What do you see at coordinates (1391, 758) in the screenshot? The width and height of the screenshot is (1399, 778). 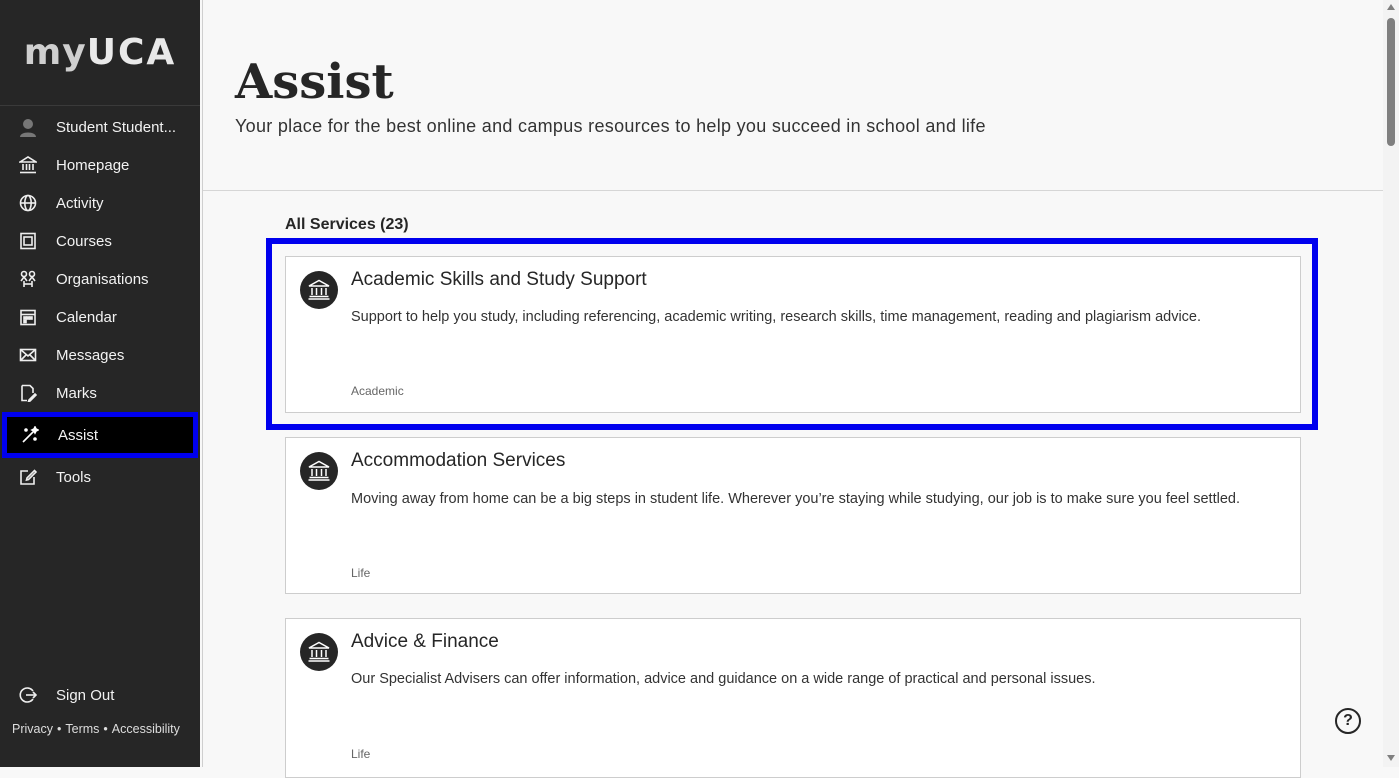 I see `scroll-down-arrow` at bounding box center [1391, 758].